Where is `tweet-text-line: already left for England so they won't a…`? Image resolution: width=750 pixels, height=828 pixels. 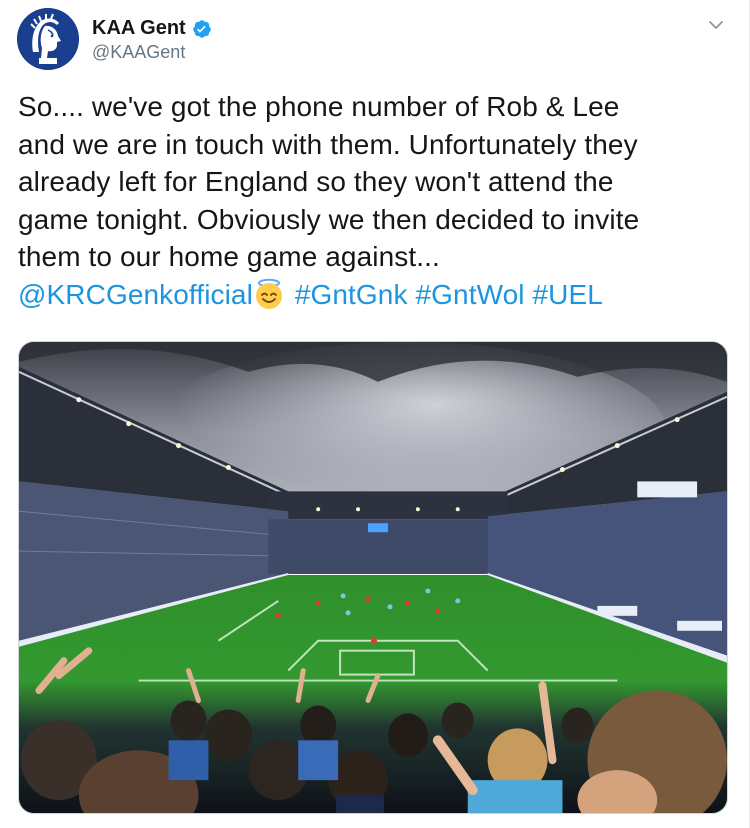
tweet-text-line: already left for England so they won't a… is located at coordinates (316, 181).